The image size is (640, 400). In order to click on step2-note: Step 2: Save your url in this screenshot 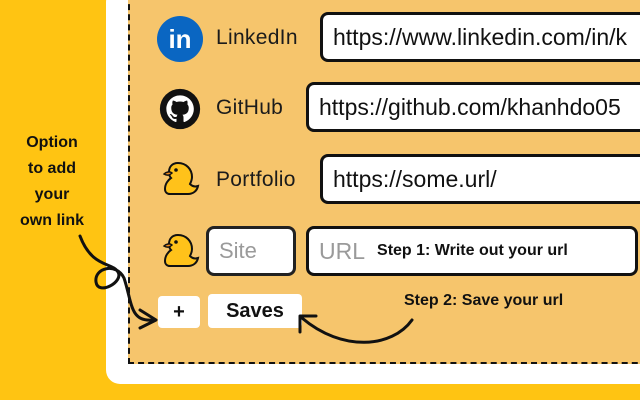, I will do `click(484, 300)`.